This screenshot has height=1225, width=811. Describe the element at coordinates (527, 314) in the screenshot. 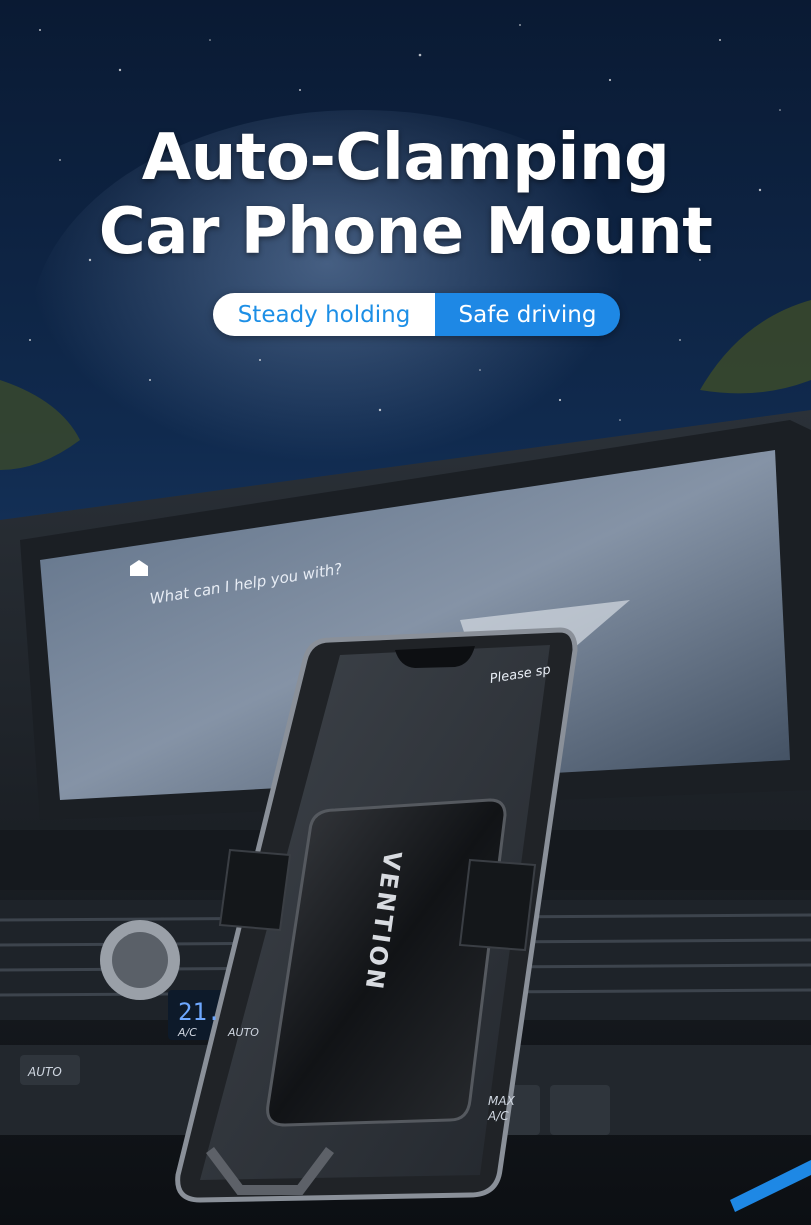

I see `badge-safe-driving: Safe driving` at that location.